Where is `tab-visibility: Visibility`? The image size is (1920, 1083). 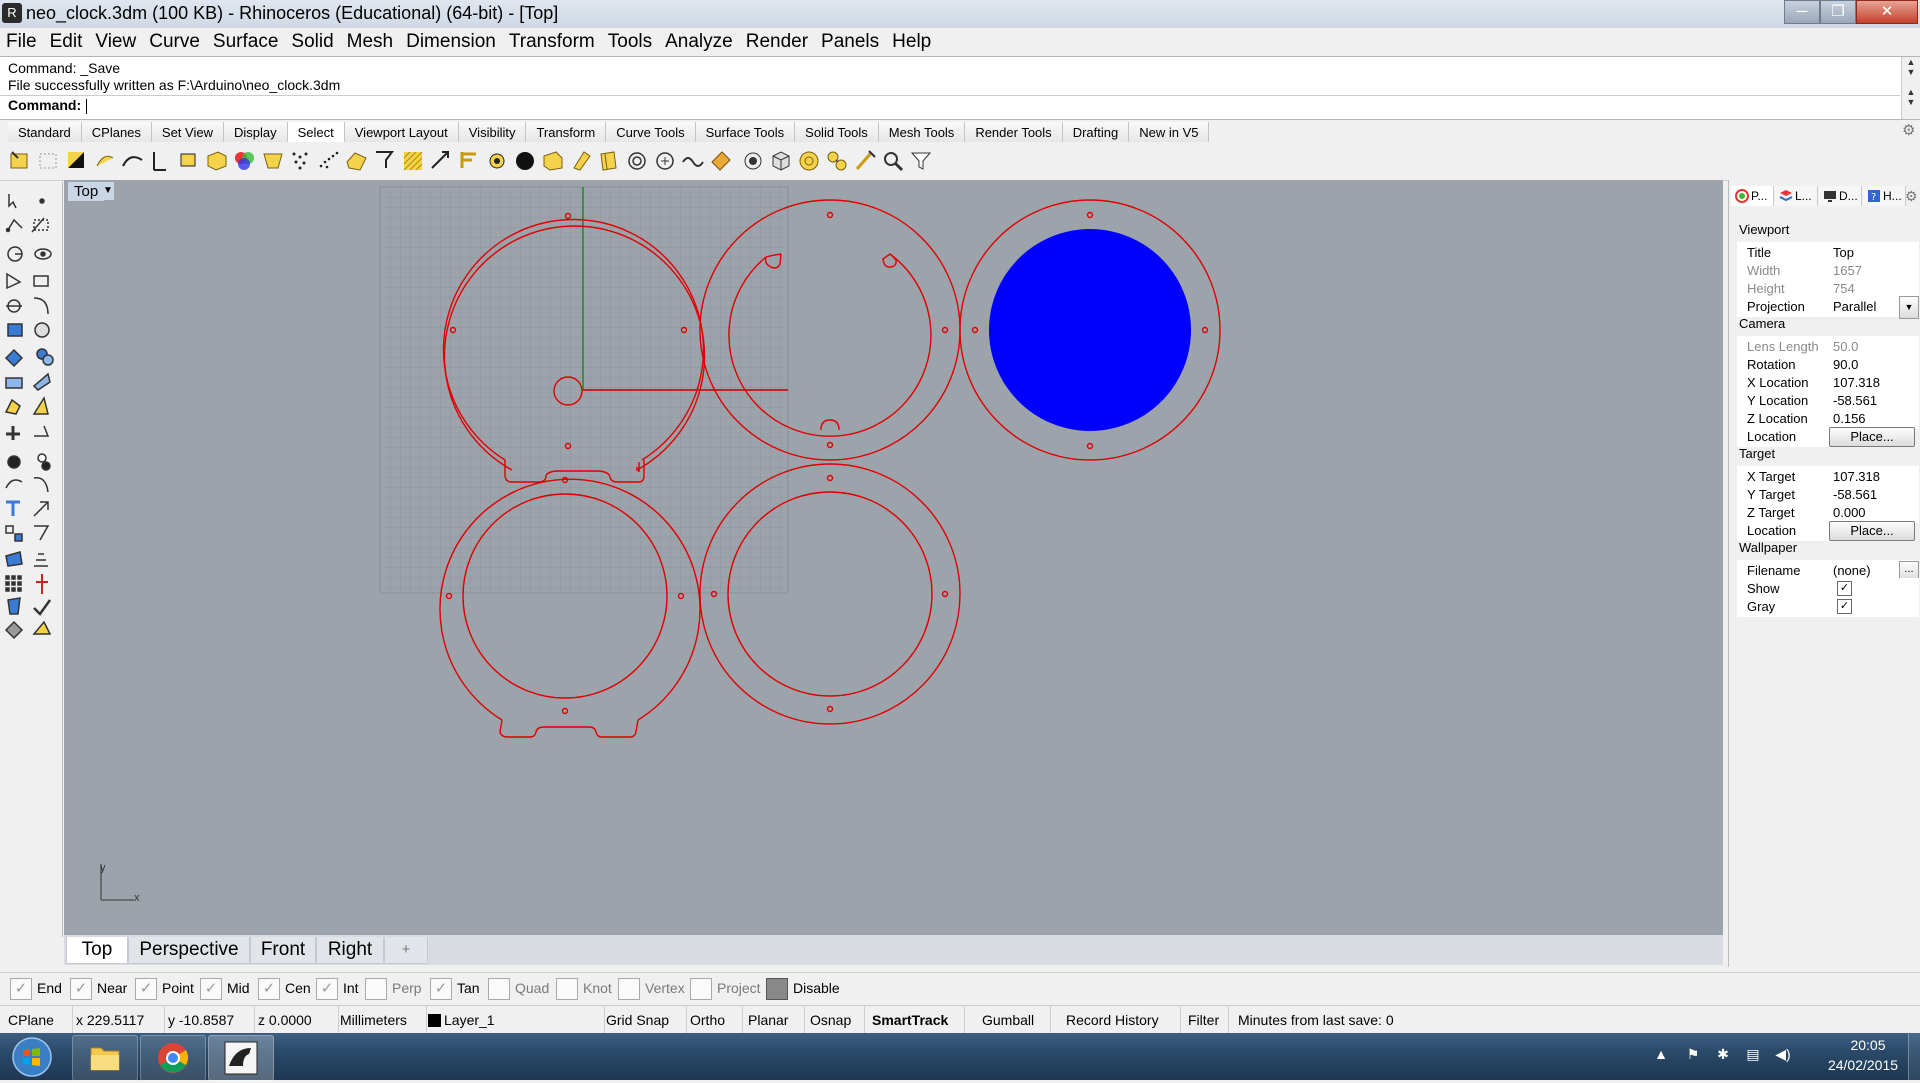
tab-visibility: Visibility is located at coordinates (492, 132).